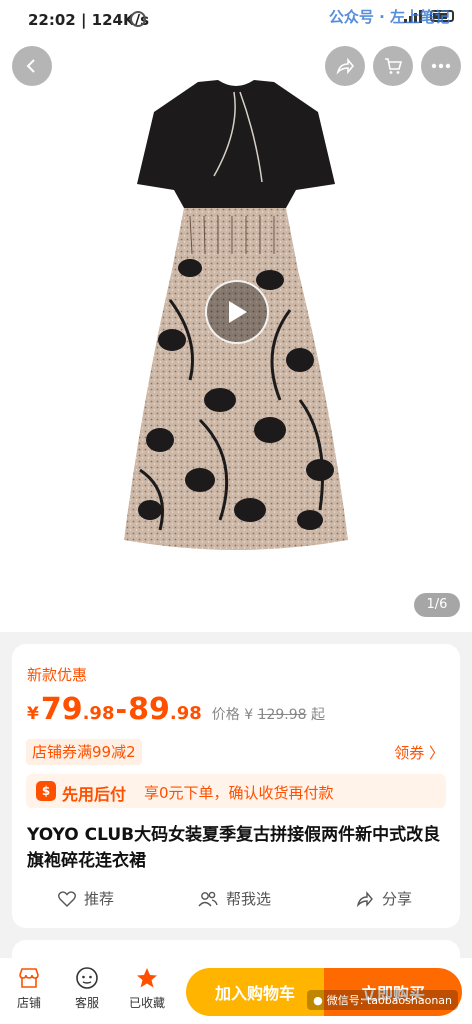  I want to click on add-to-cart-button: 加入购物车, so click(255, 992).